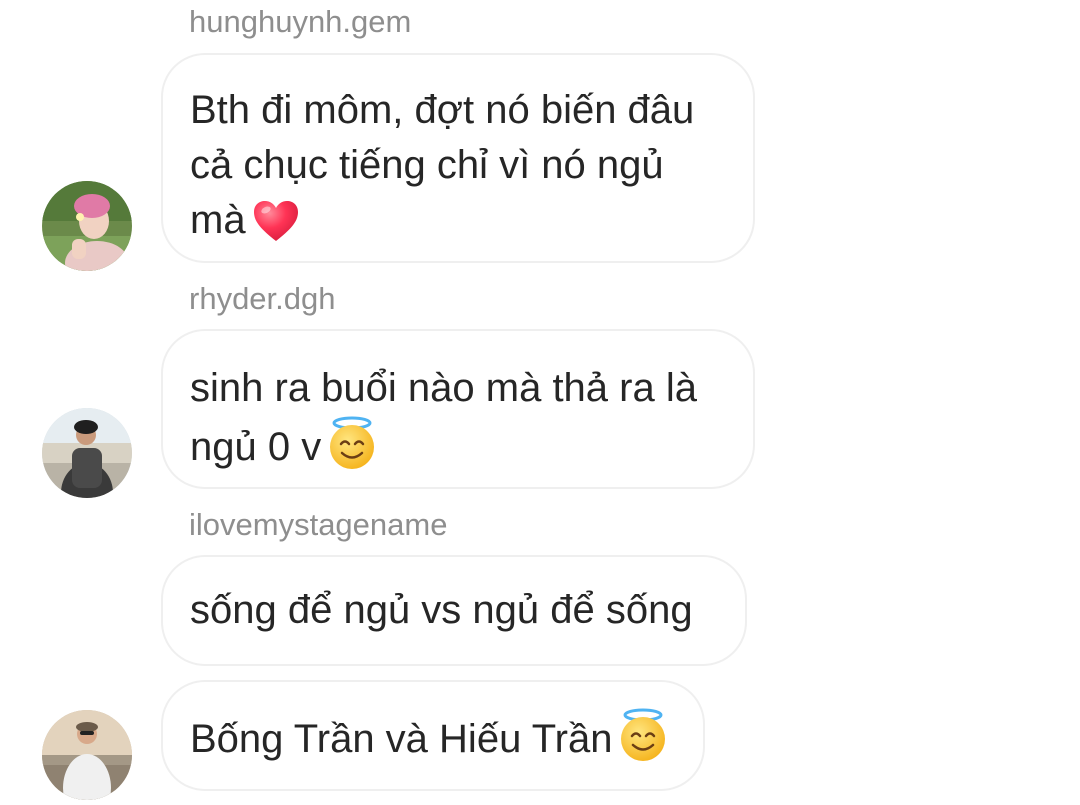 The height and width of the screenshot is (805, 1080). Describe the element at coordinates (318, 525) in the screenshot. I see `sender-name: ilovemystagename` at that location.